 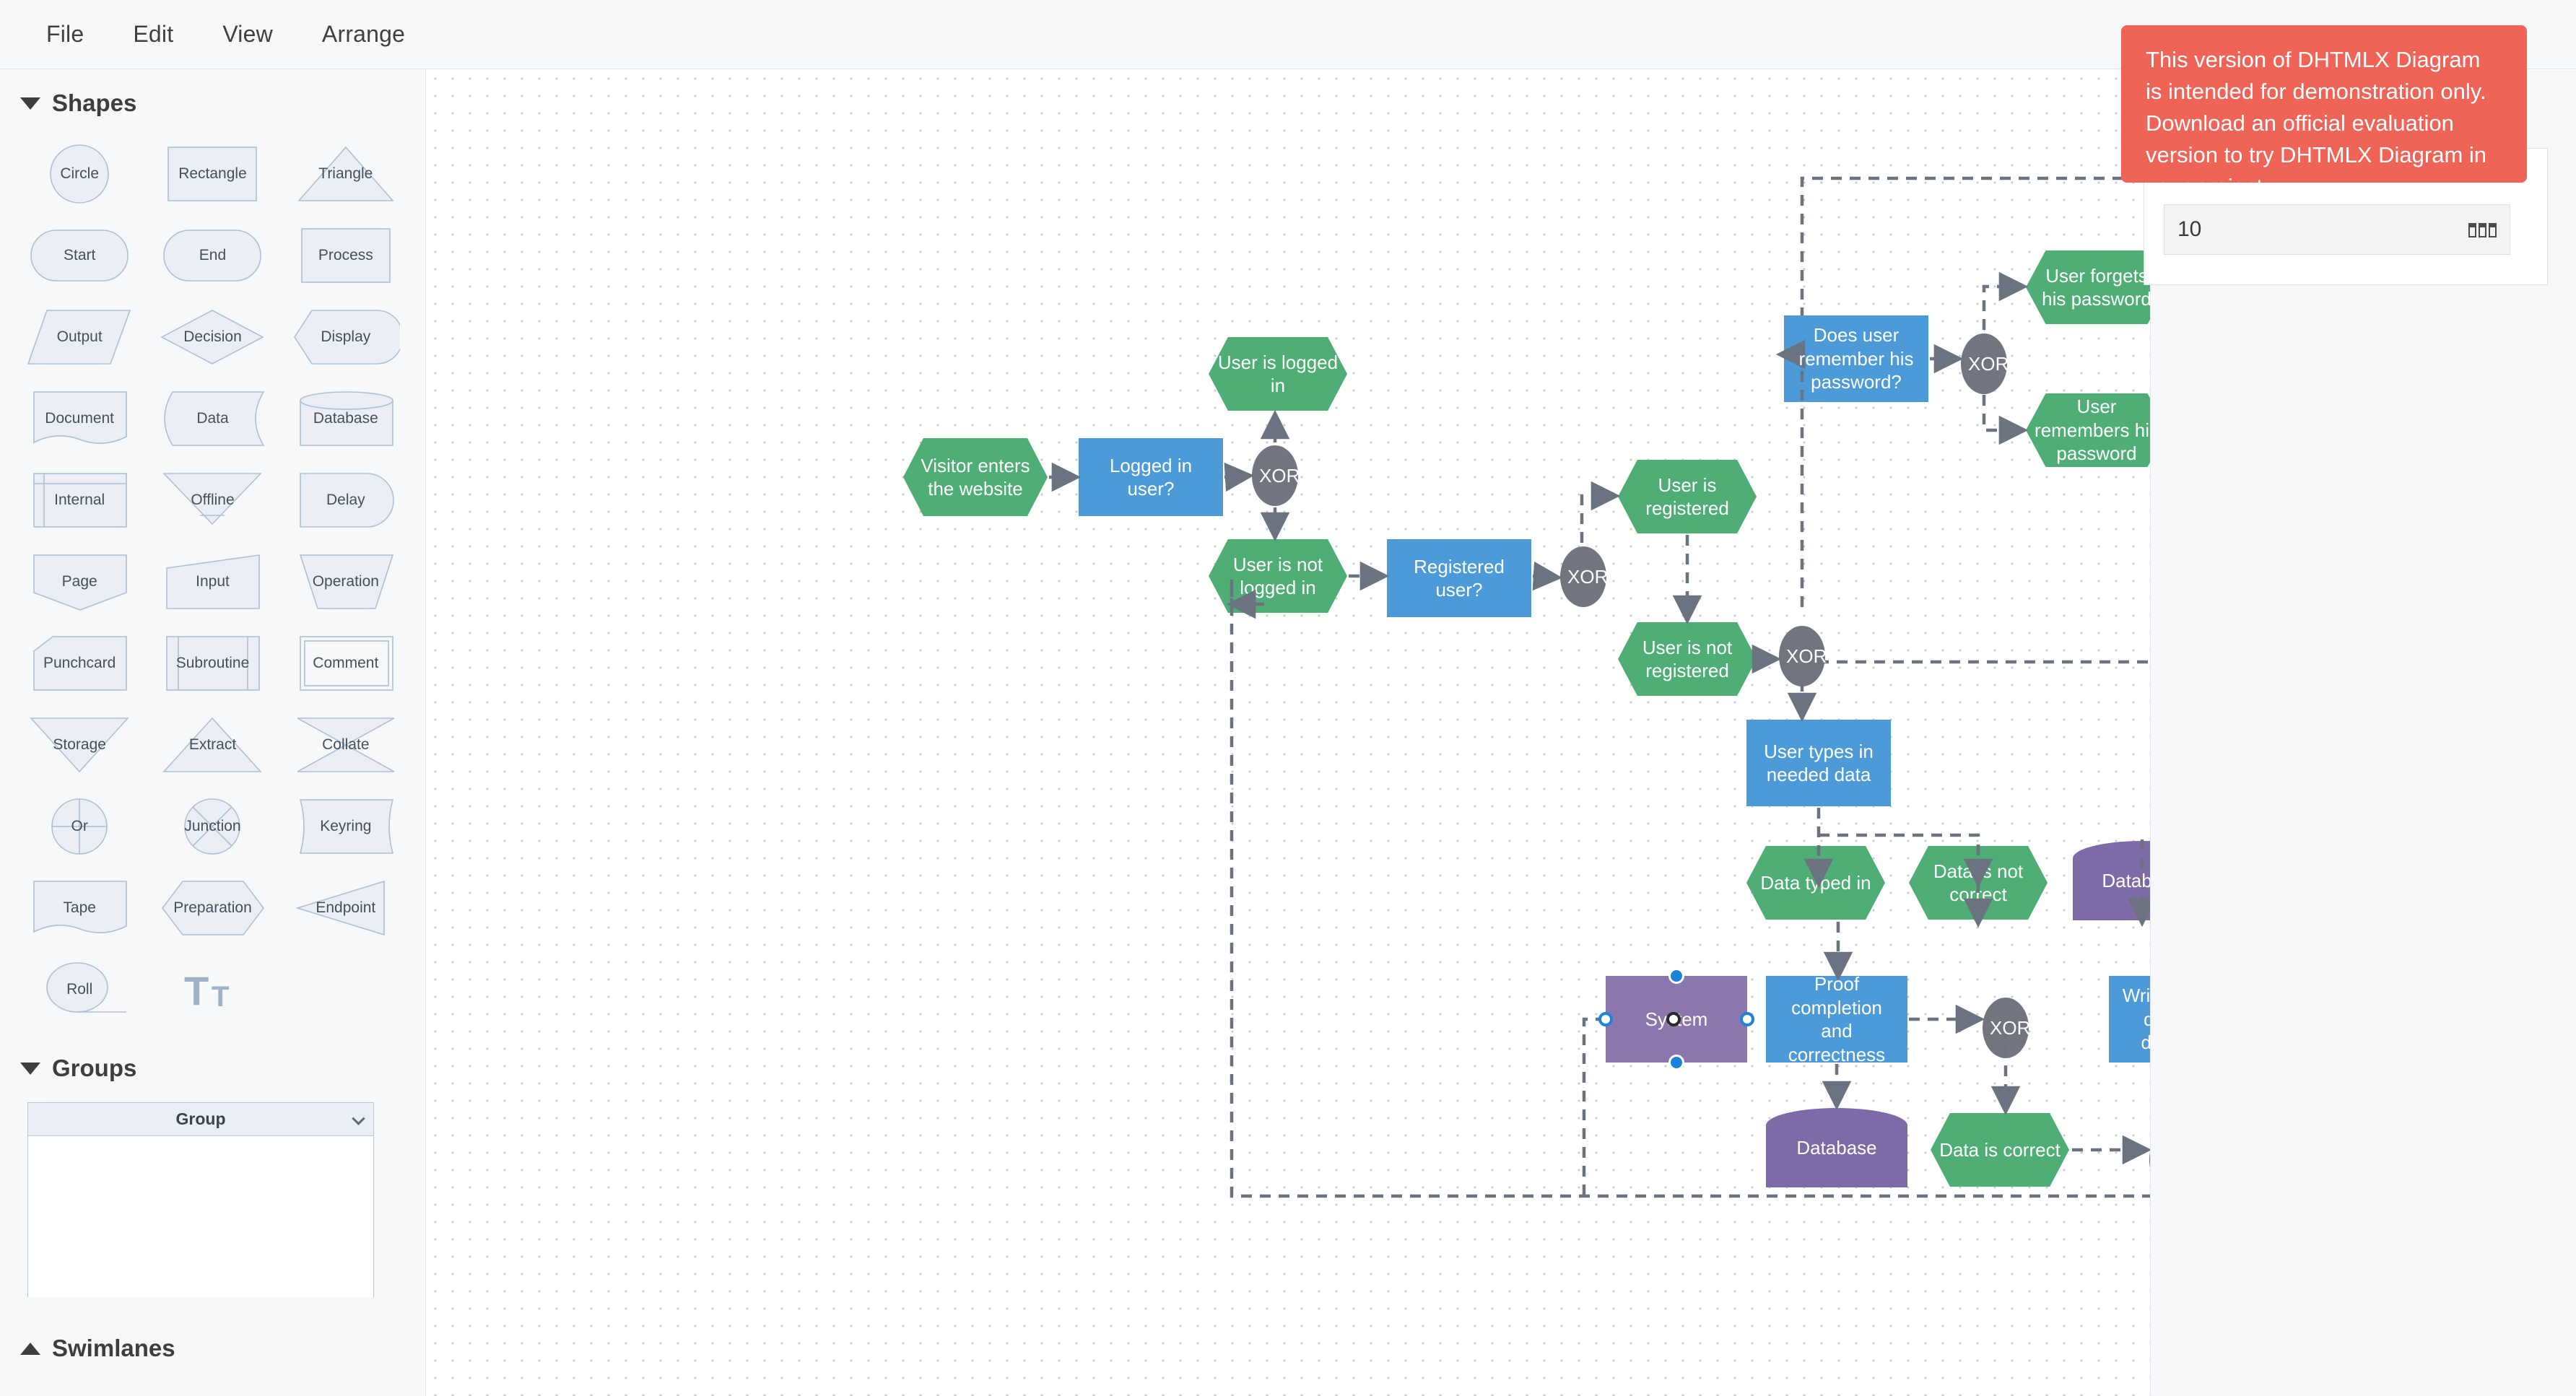 What do you see at coordinates (345, 500) in the screenshot?
I see `shape-item-delay: Delay` at bounding box center [345, 500].